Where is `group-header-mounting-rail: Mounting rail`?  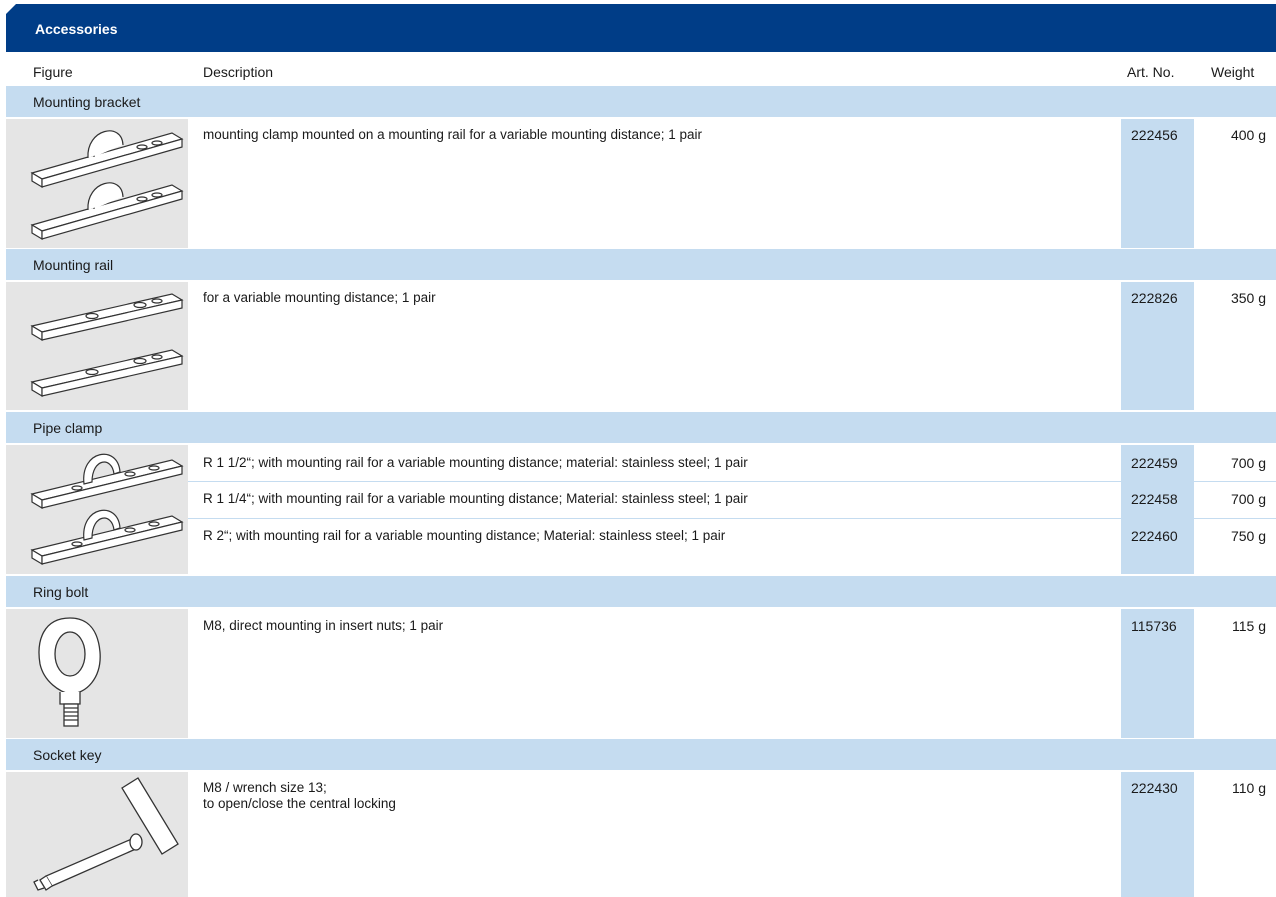 group-header-mounting-rail: Mounting rail is located at coordinates (641, 264).